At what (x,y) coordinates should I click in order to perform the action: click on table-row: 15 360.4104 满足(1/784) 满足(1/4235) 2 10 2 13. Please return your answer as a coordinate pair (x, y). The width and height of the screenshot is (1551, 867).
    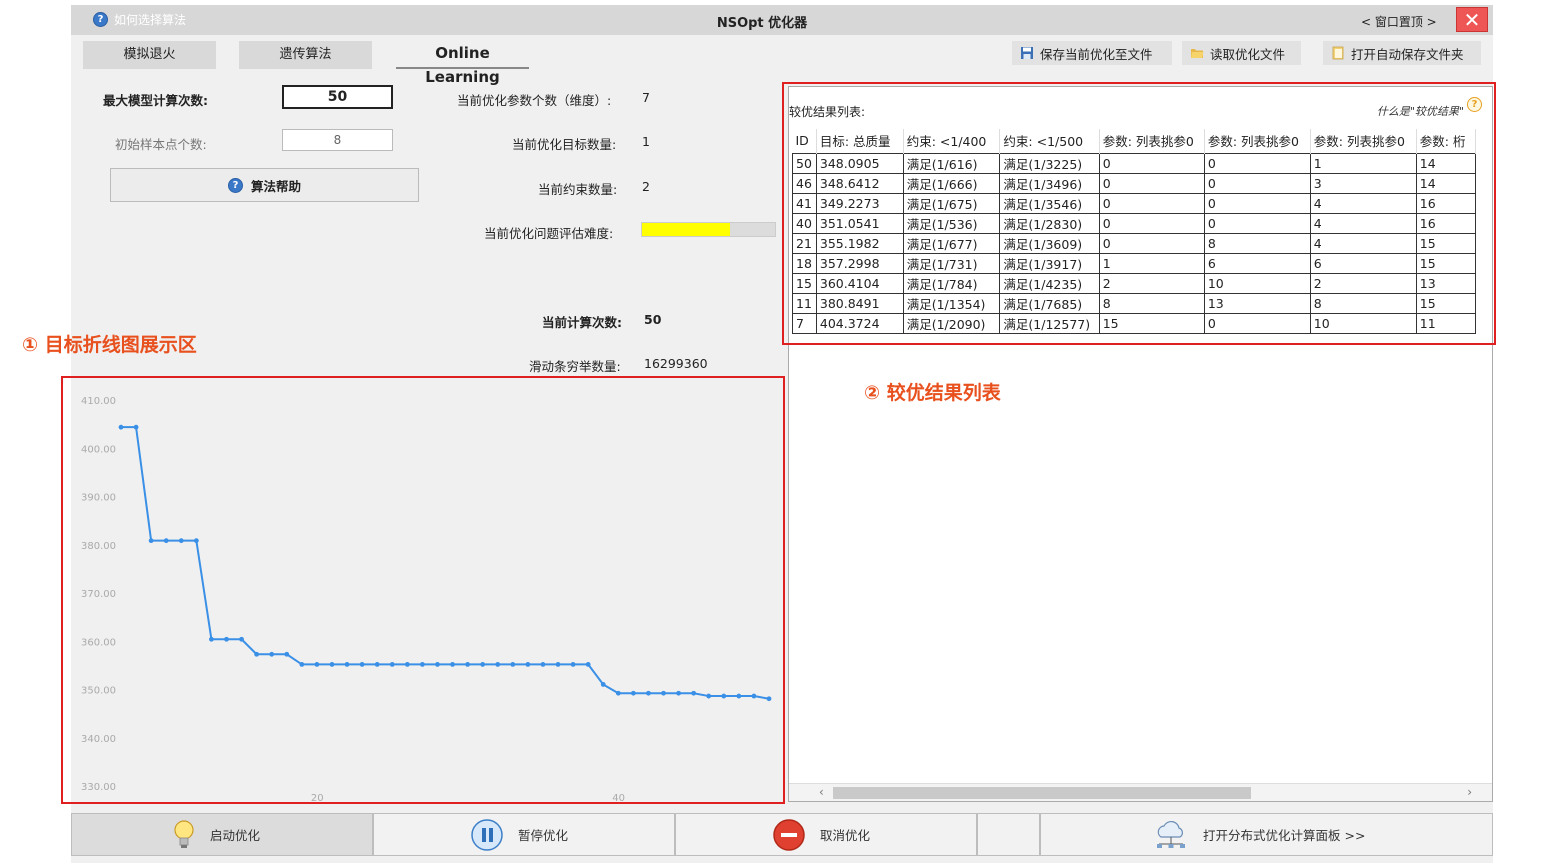
    Looking at the image, I should click on (1134, 283).